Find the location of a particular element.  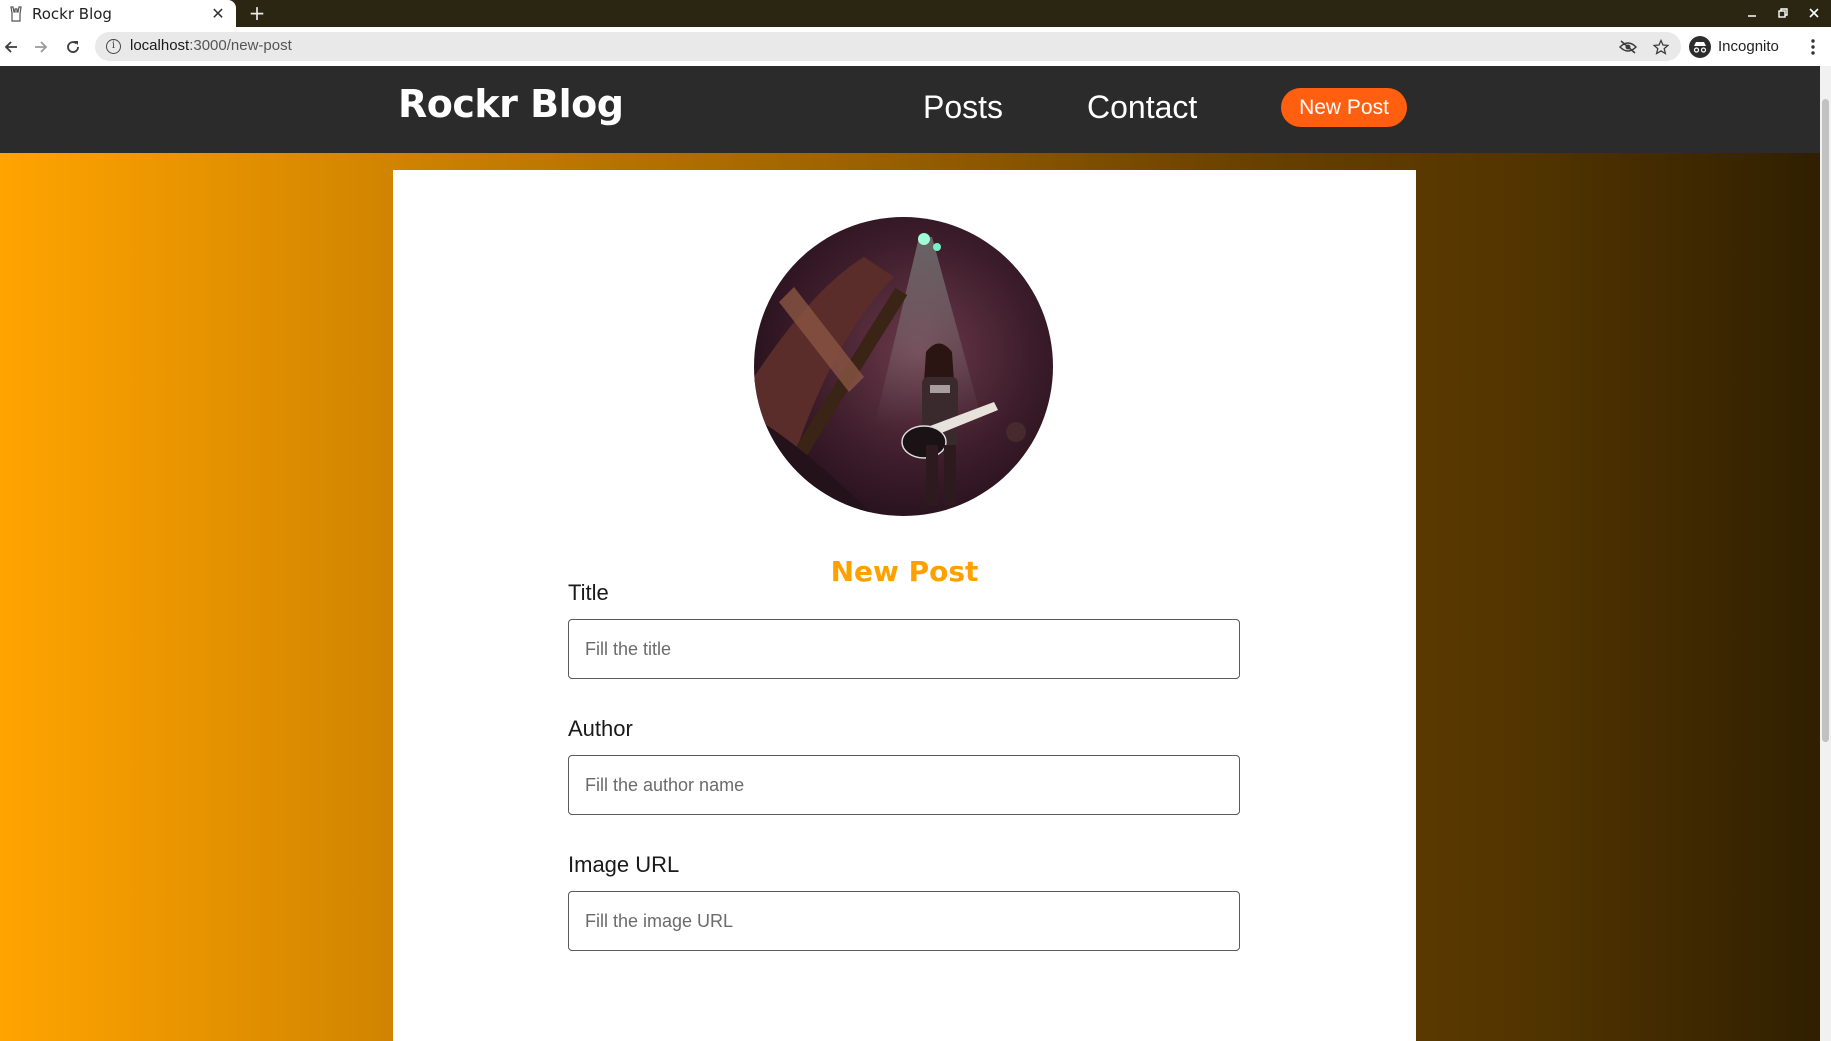

nav-link-contact: Contact is located at coordinates (1142, 107).